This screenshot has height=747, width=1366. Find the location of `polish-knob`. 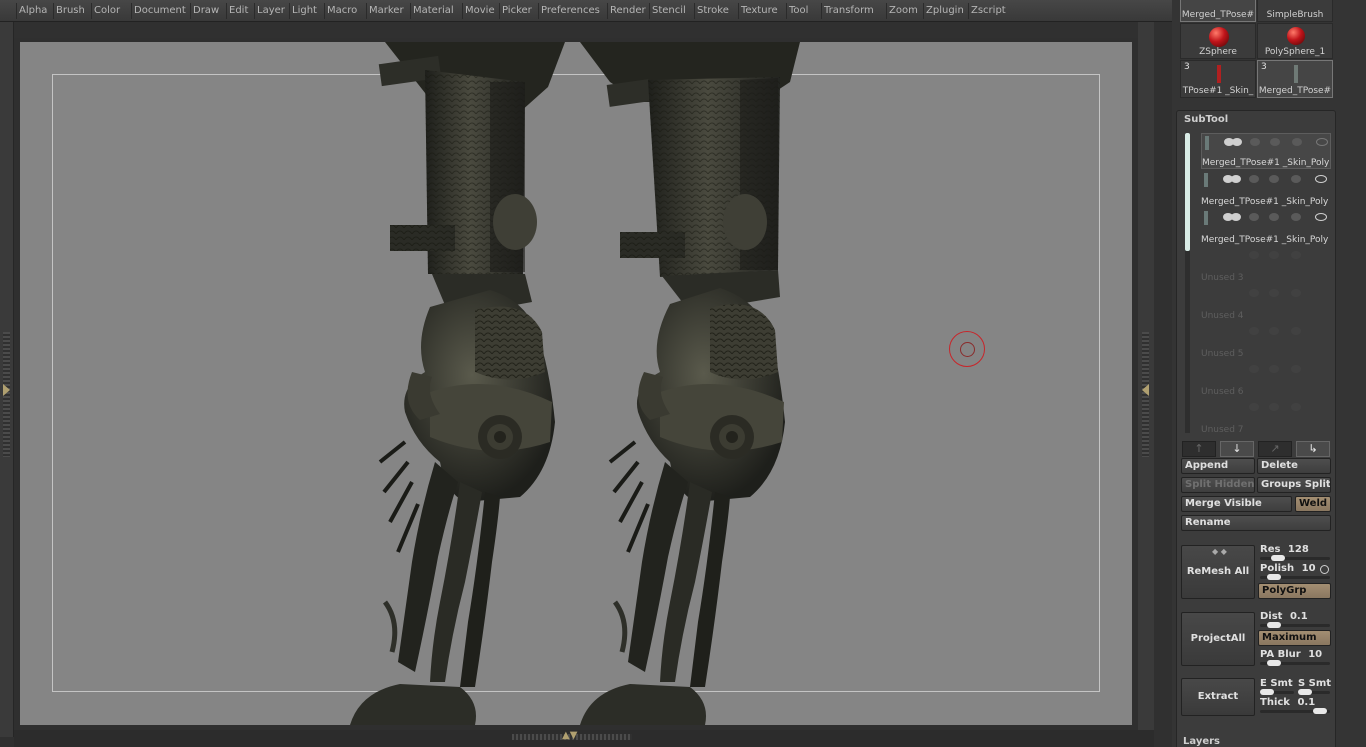

polish-knob is located at coordinates (1274, 577).